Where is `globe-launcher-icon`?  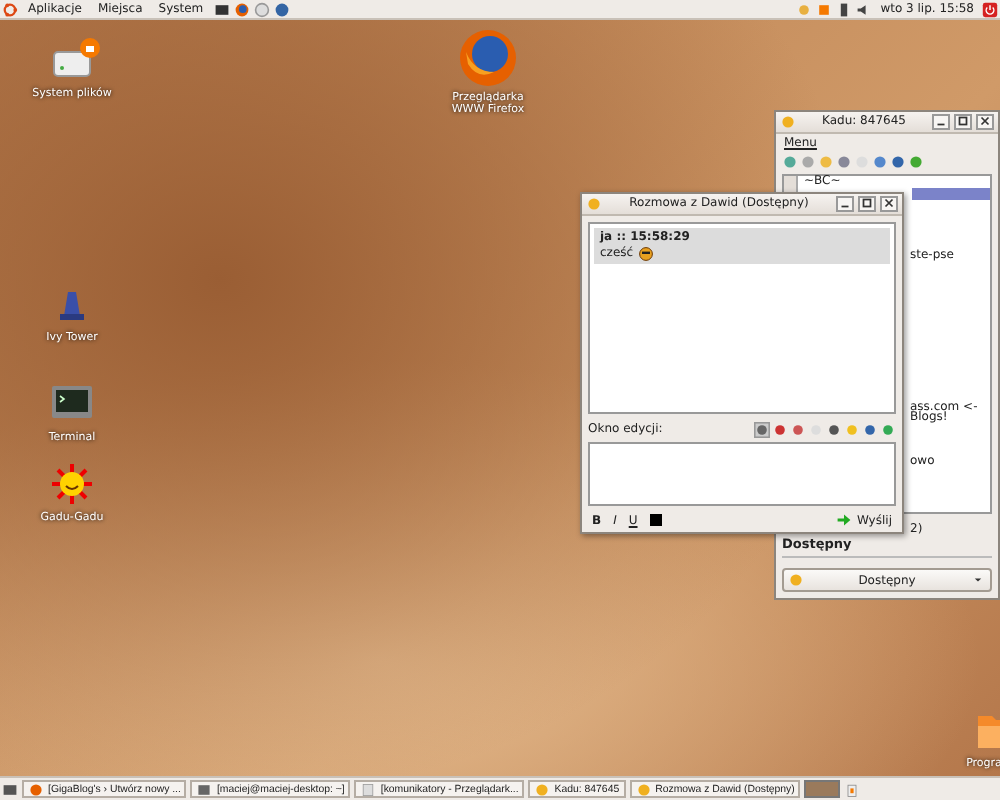 globe-launcher-icon is located at coordinates (241, 9).